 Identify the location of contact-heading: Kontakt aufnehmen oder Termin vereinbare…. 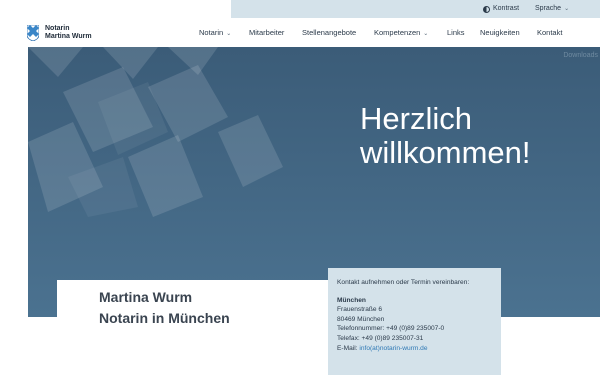
(403, 282).